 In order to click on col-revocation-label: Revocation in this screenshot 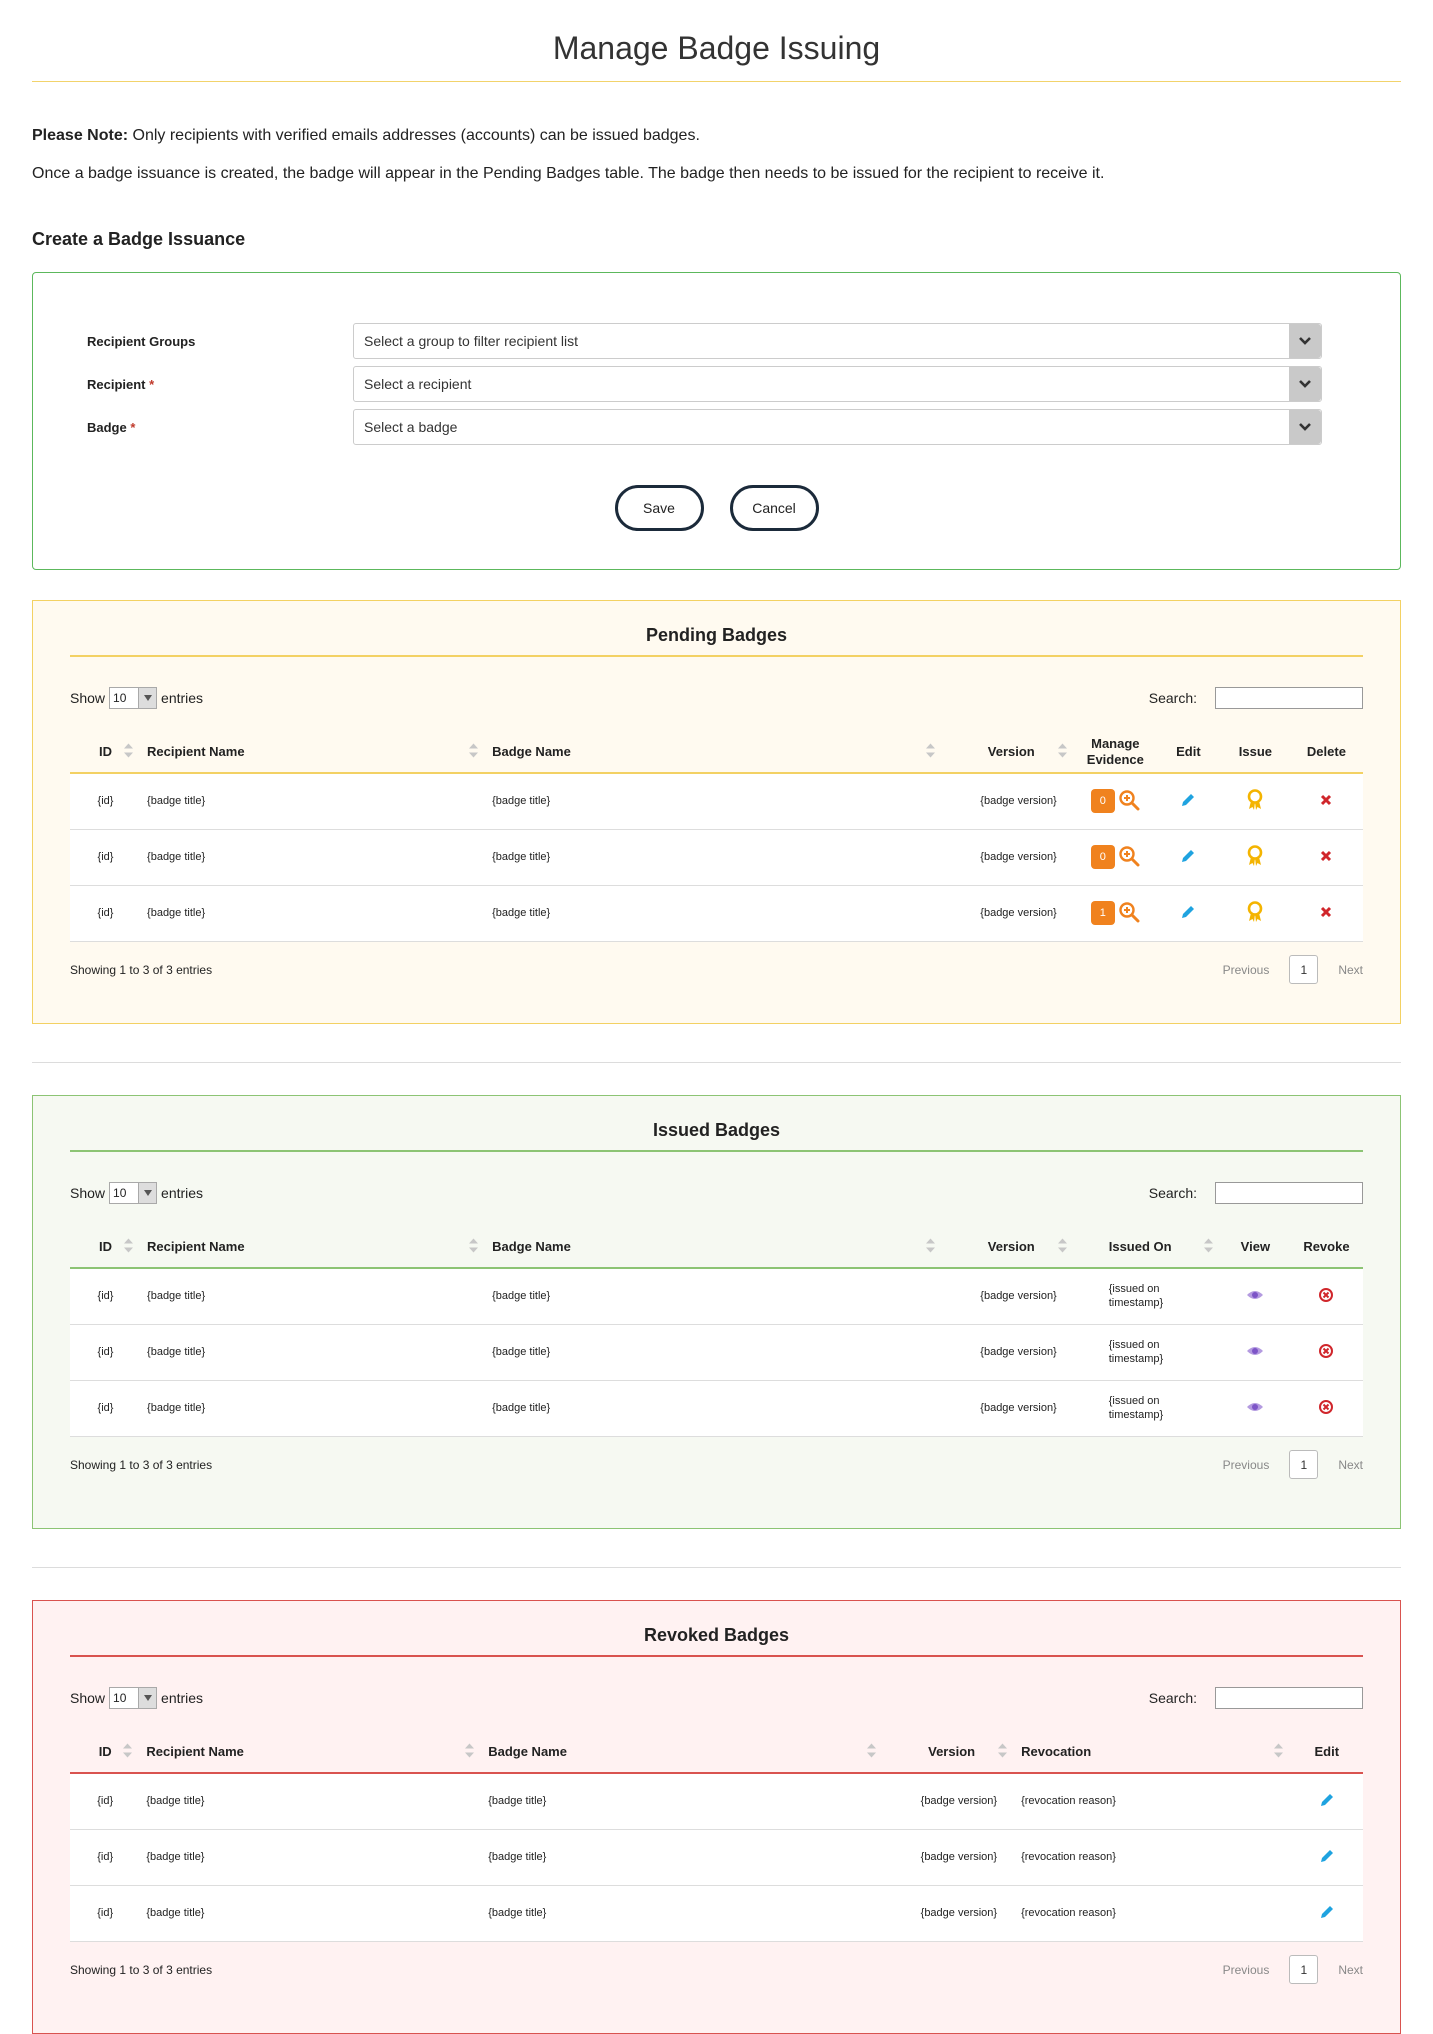, I will do `click(1056, 1751)`.